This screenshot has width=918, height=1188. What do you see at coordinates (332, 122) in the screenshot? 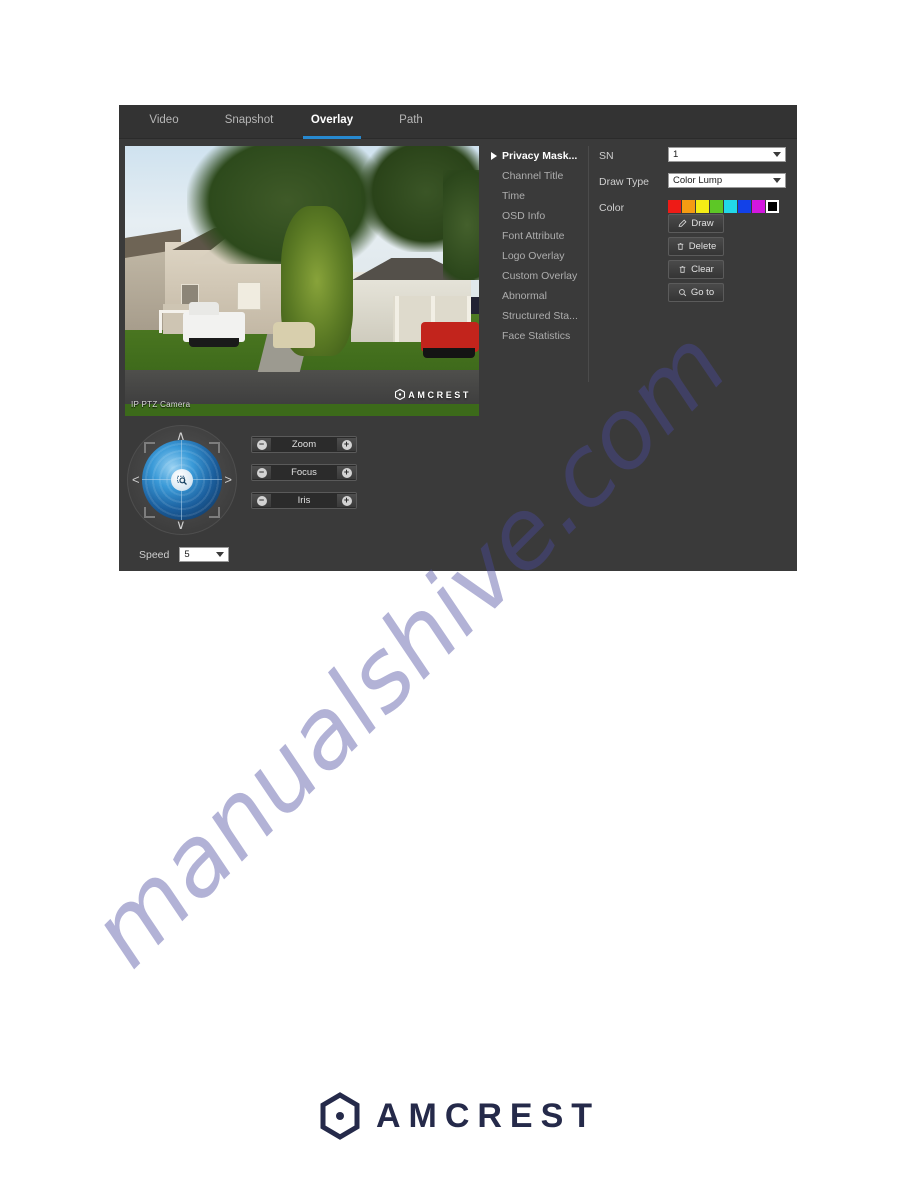
I see `tab-overlay: Overlay` at bounding box center [332, 122].